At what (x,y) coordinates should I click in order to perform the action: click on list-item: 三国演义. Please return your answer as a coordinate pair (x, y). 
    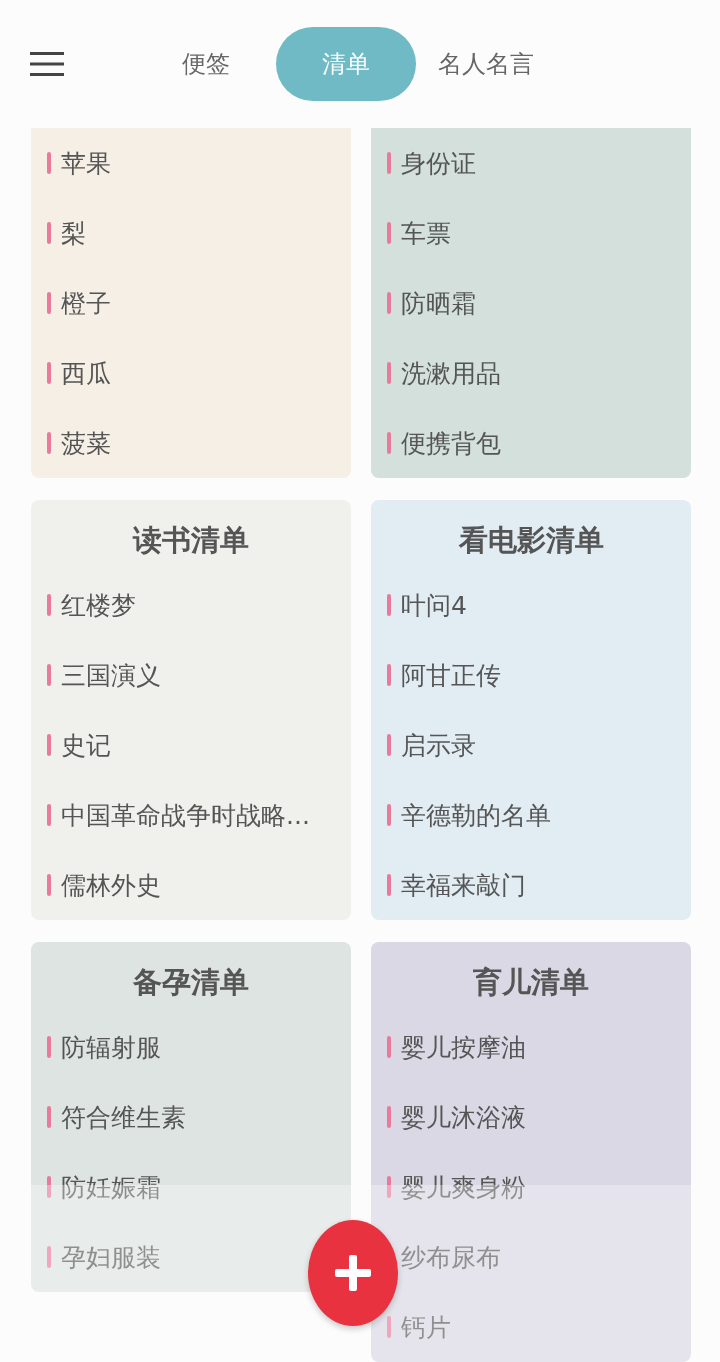
    Looking at the image, I should click on (111, 675).